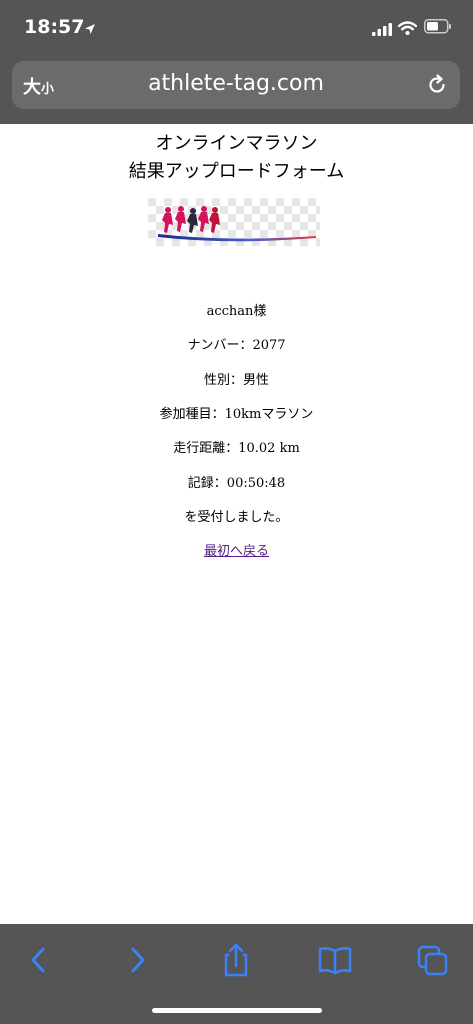 This screenshot has width=473, height=1024. Describe the element at coordinates (335, 960) in the screenshot. I see `bookmarks-icon` at that location.